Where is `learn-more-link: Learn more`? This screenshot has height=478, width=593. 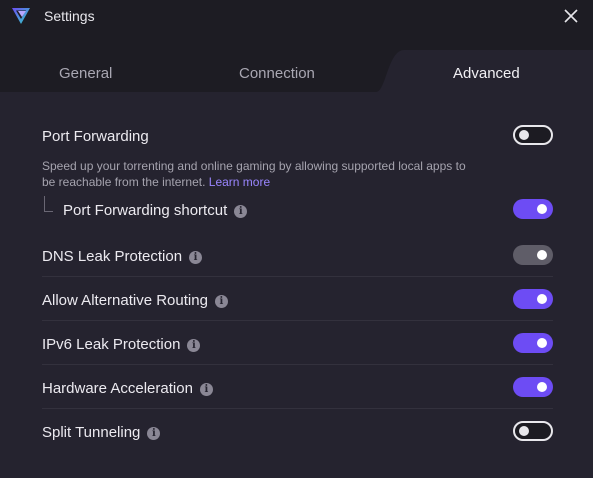
learn-more-link: Learn more is located at coordinates (239, 182).